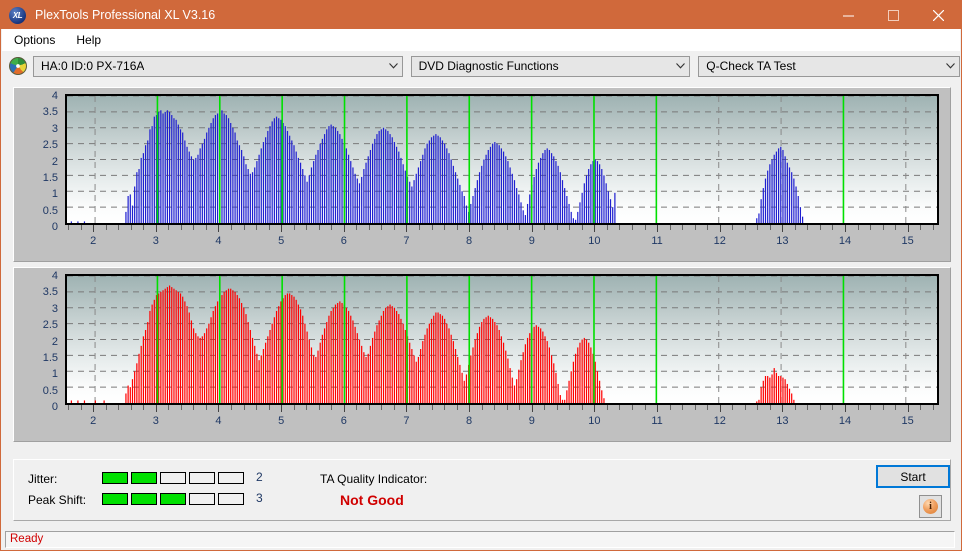 This screenshot has width=962, height=551. I want to click on y-axis-tick-label: 0, so click(54, 227).